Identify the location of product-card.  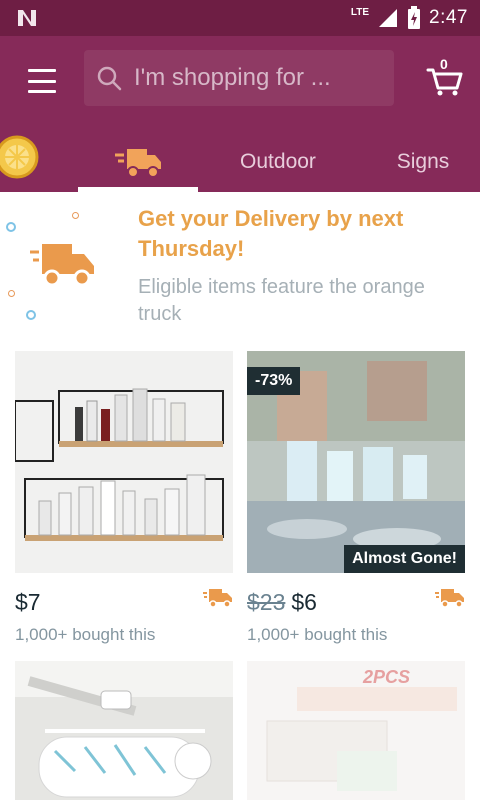
(124, 730).